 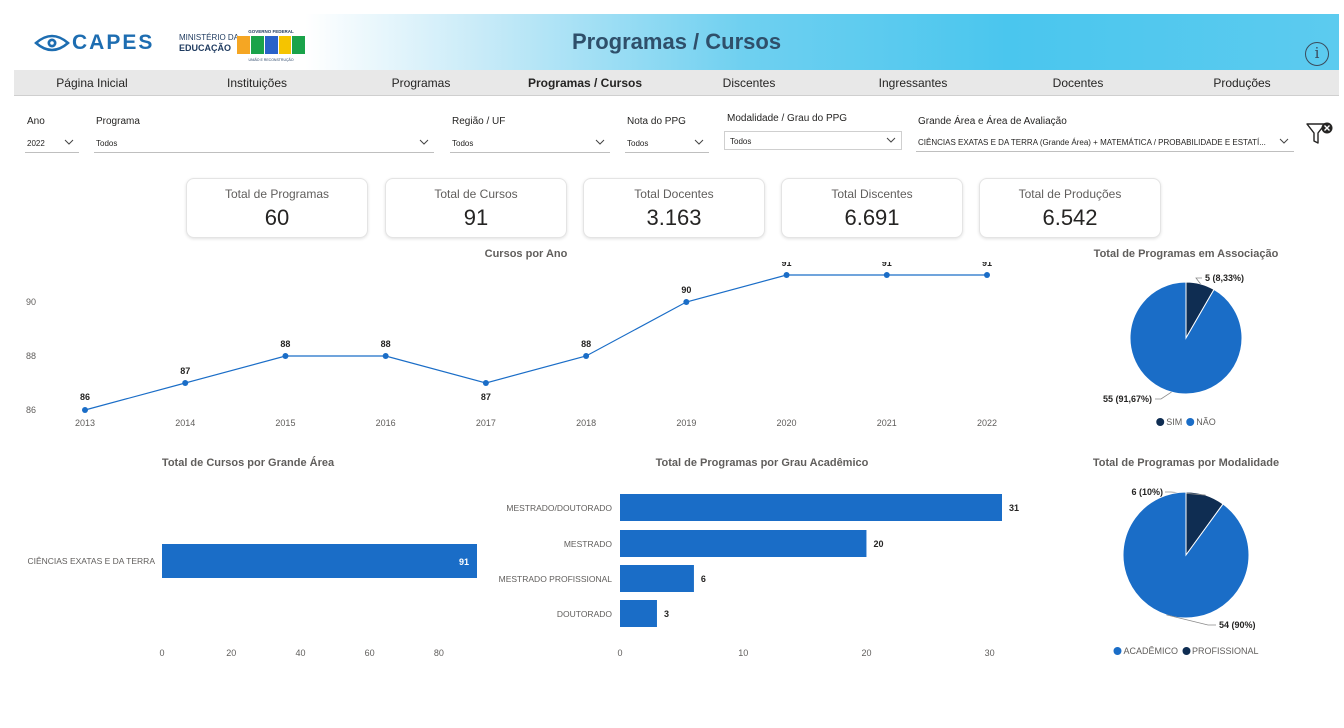 I want to click on x-tick-label: 2017, so click(x=486, y=423).